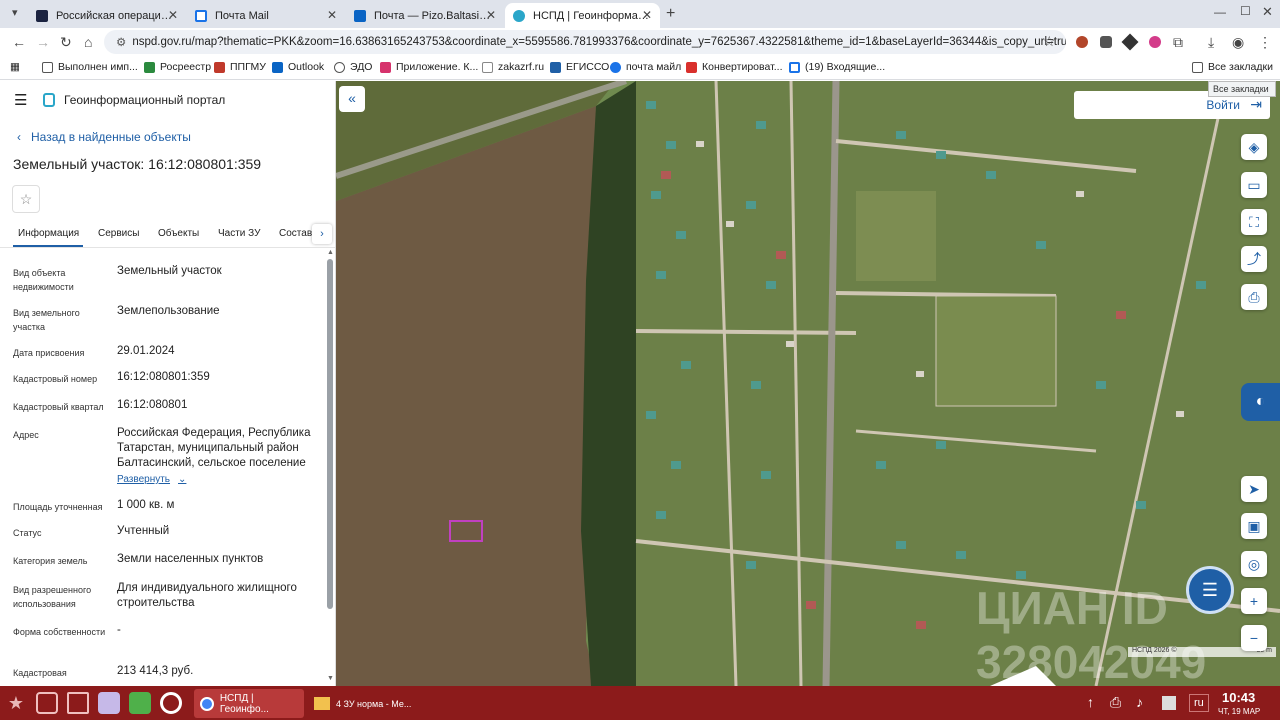 The height and width of the screenshot is (720, 1280). I want to click on zoom-out-button: −, so click(1254, 638).